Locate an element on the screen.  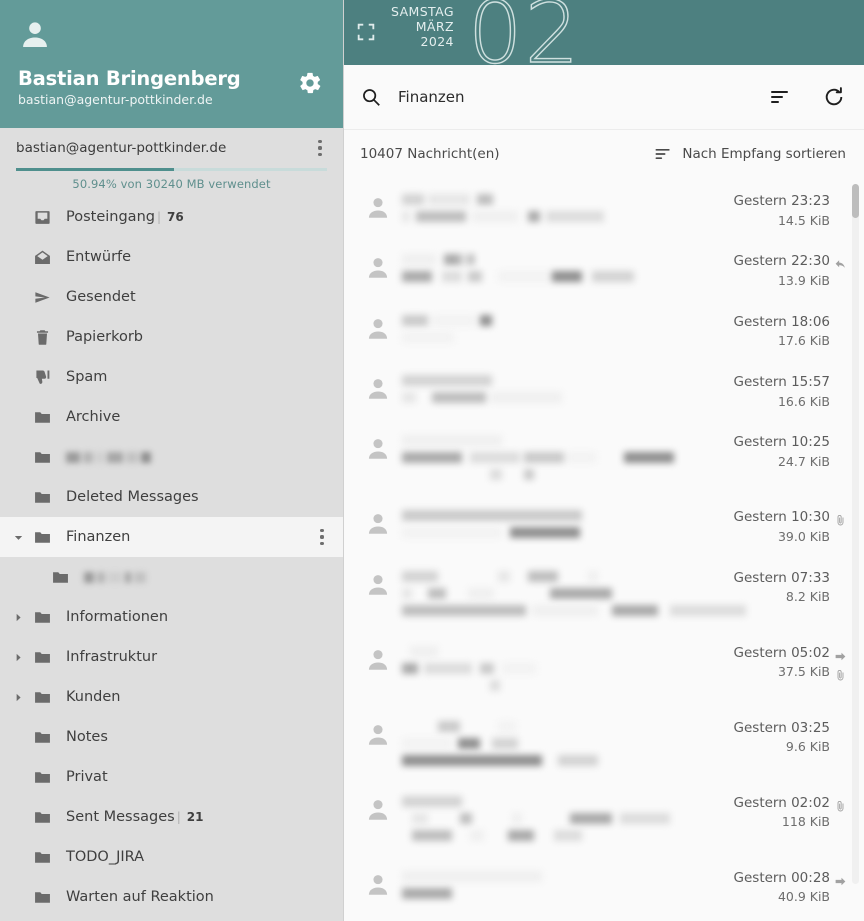
sidebar-folder-label: Posteingang is located at coordinates (110, 217).